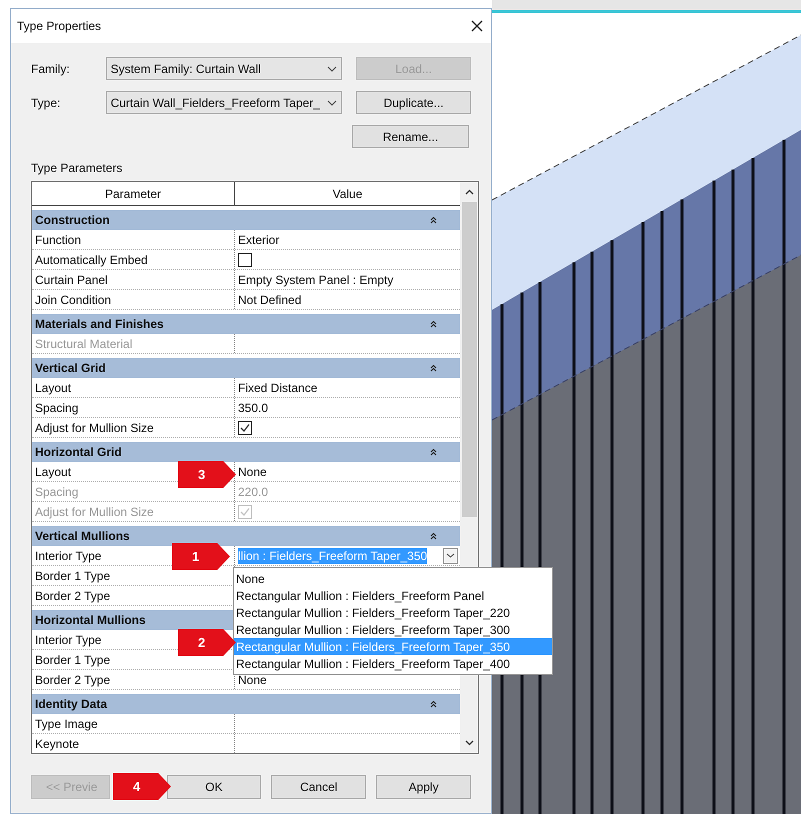 This screenshot has width=801, height=814. What do you see at coordinates (99, 324) in the screenshot?
I see `section-title: Materials and Finishes` at bounding box center [99, 324].